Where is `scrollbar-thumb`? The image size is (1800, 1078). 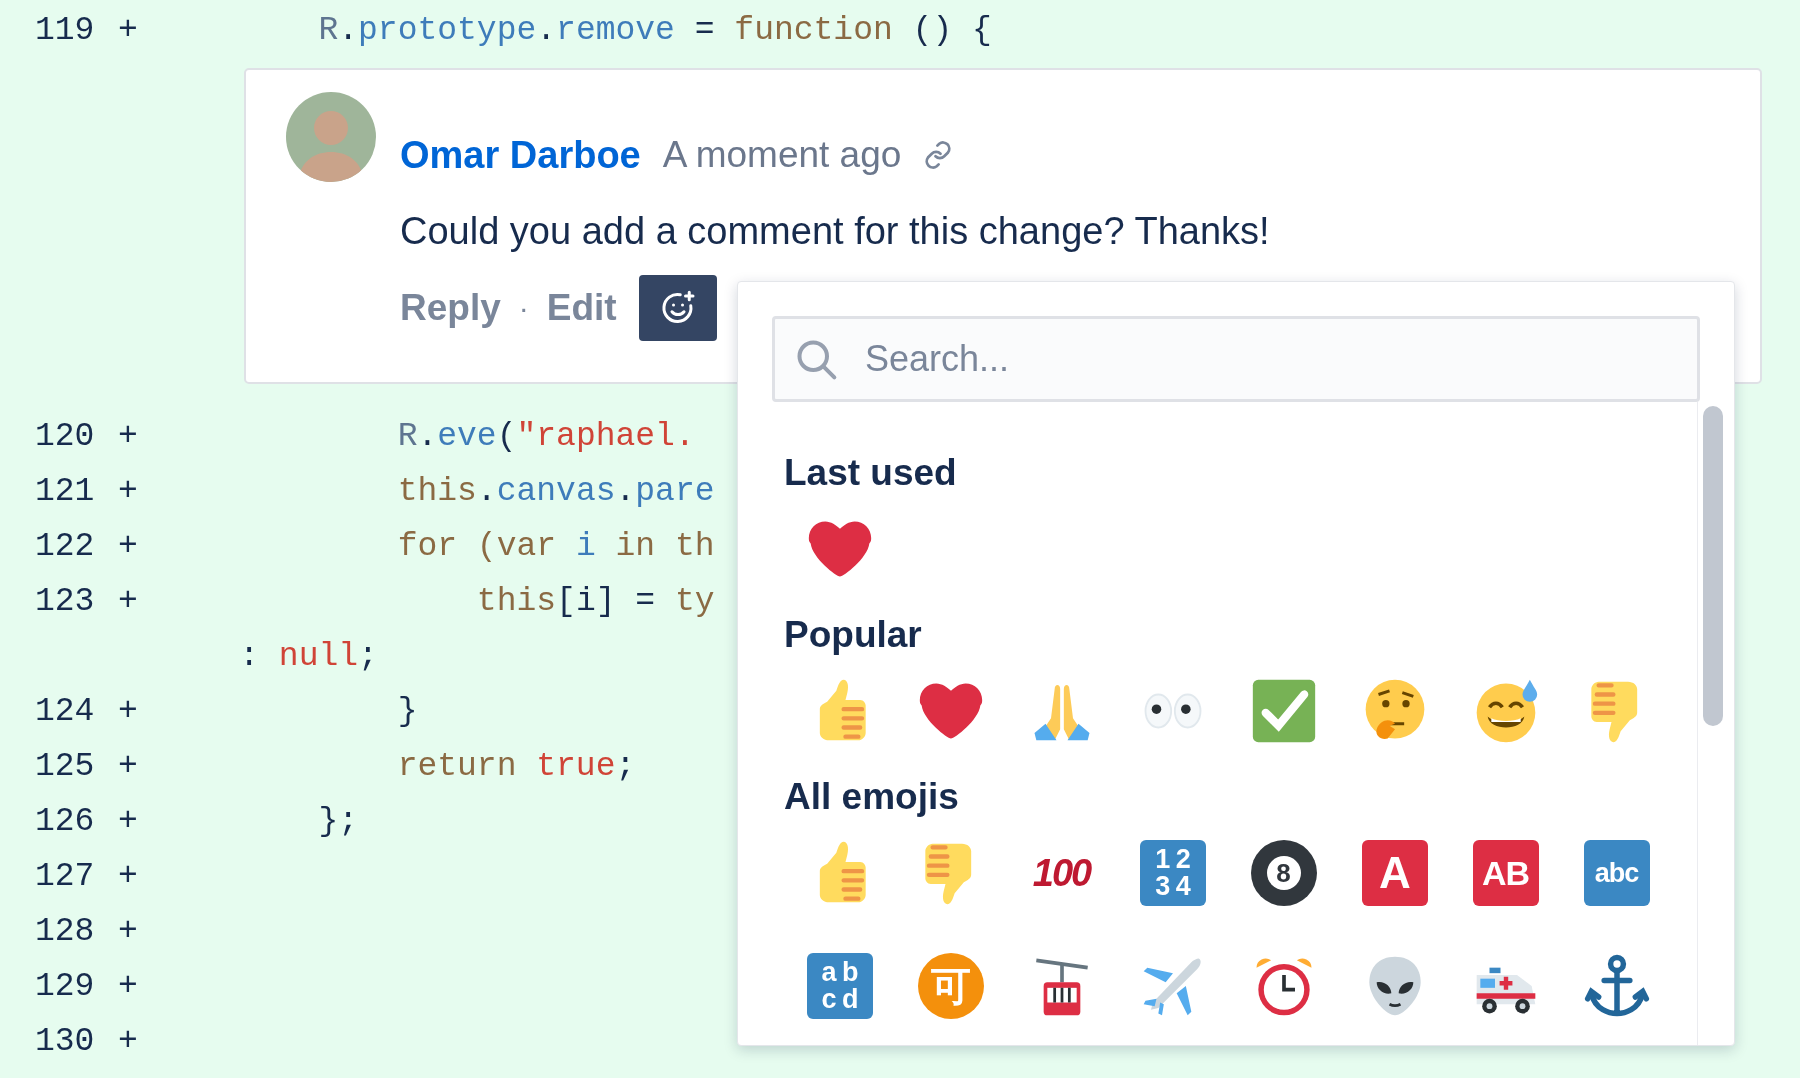
scrollbar-thumb is located at coordinates (1713, 566).